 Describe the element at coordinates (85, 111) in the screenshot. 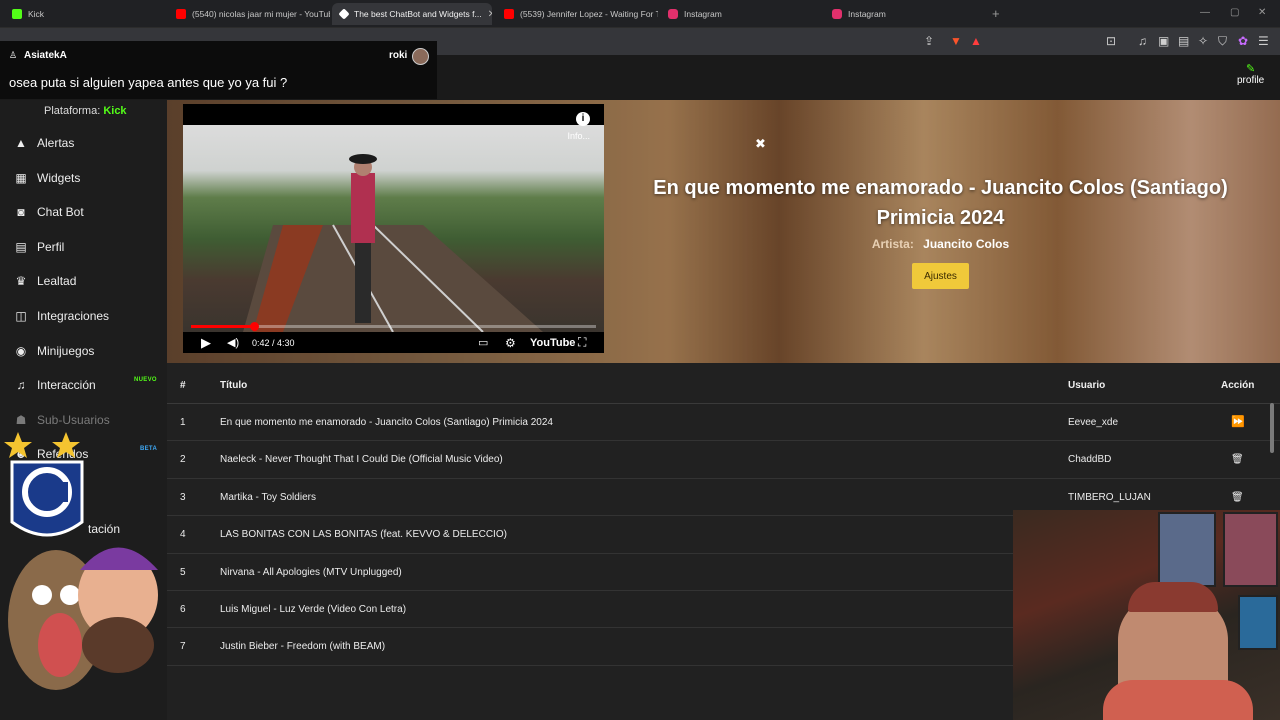

I see `platform-indicator: Plataforma: Kick` at that location.